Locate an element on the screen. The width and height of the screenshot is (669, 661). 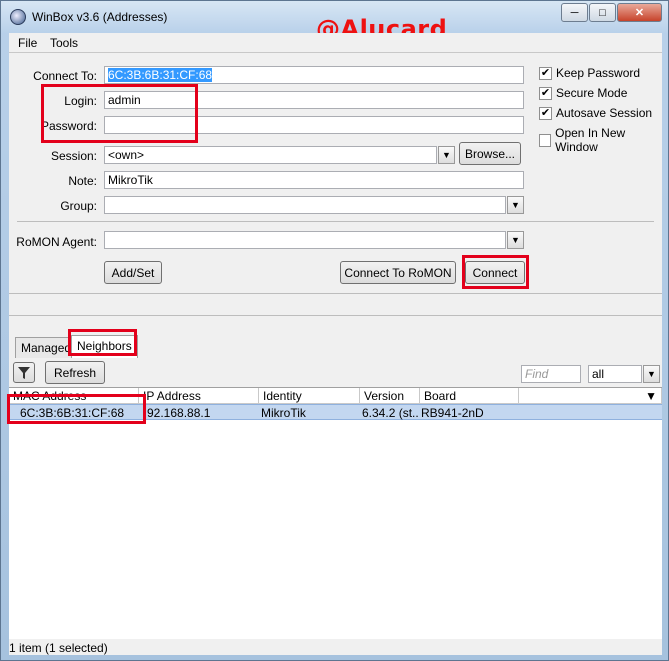
cell-mac: 6C:3B:6B:31:CF:68 is located at coordinates (72, 413).